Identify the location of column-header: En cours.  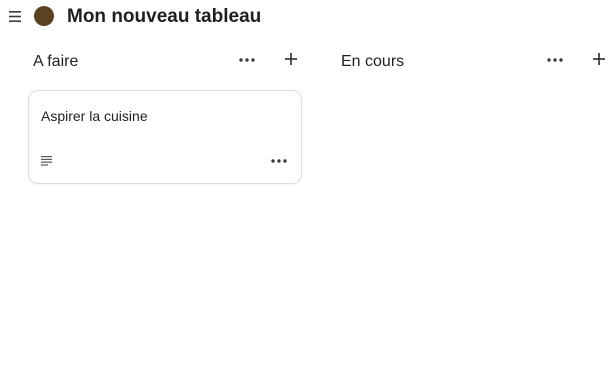
(472, 62).